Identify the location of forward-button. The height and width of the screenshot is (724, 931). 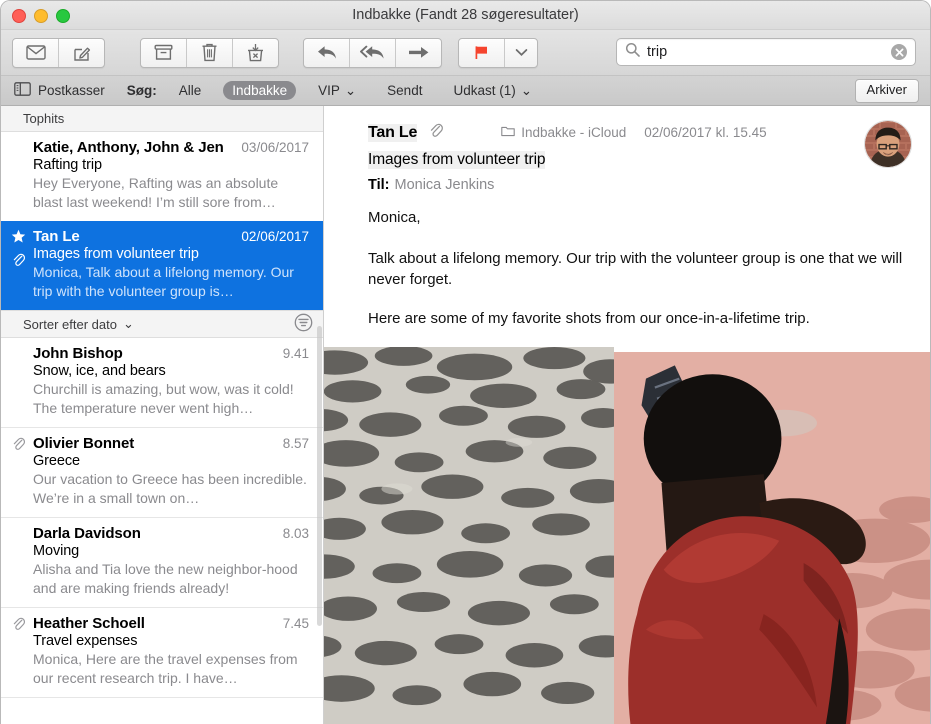
(418, 53).